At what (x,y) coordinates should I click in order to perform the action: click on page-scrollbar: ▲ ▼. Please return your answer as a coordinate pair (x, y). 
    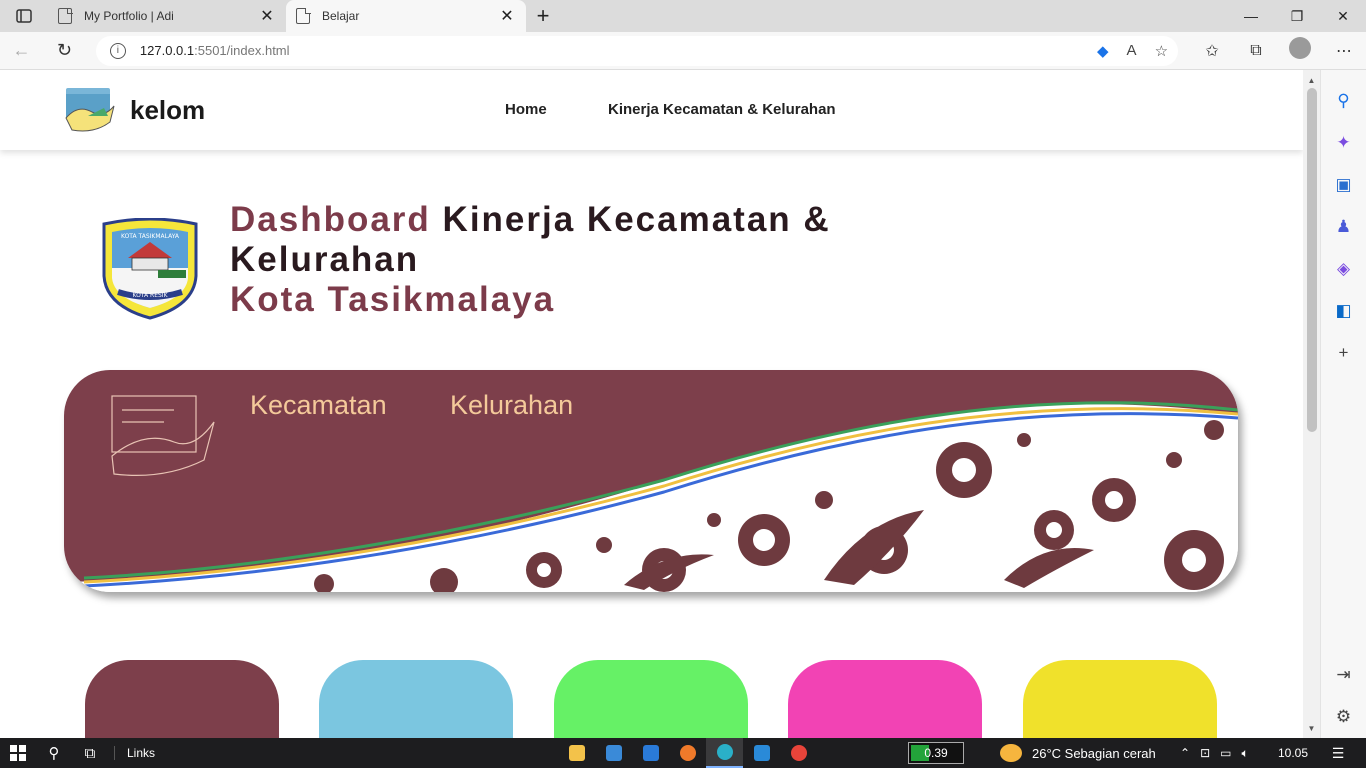
    Looking at the image, I should click on (1311, 404).